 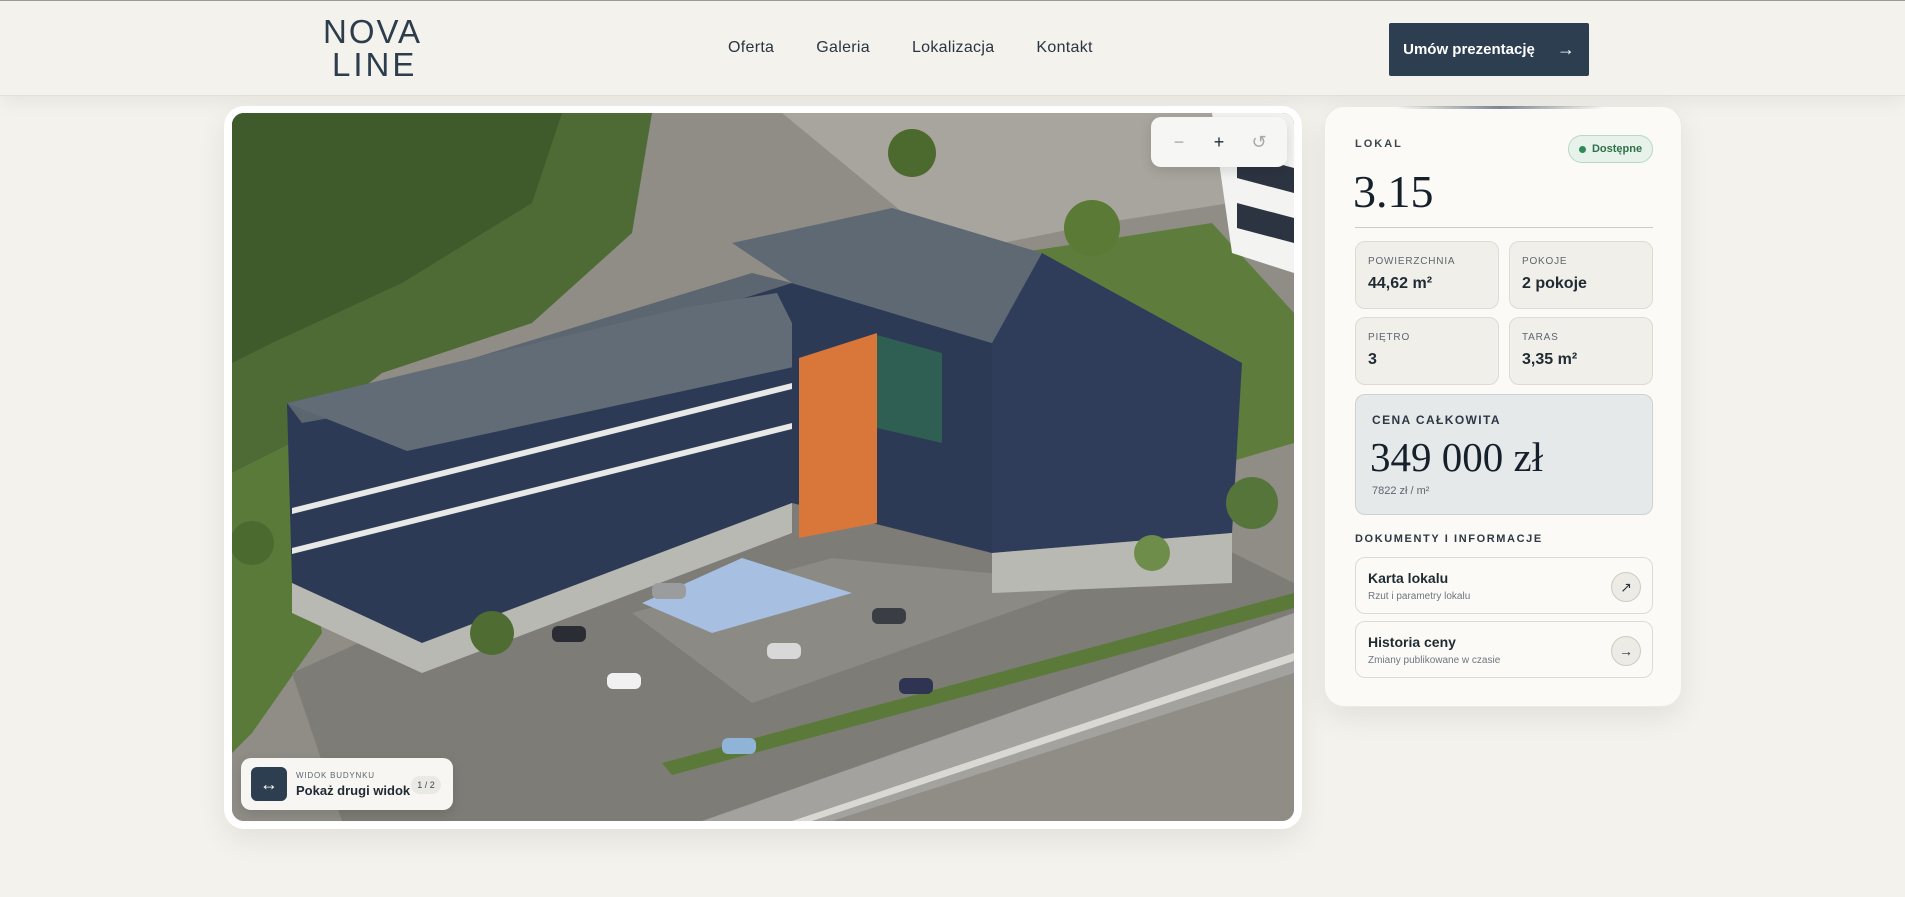 What do you see at coordinates (1504, 585) in the screenshot?
I see `doc-unit-card: Karta lokalu Rzut i parametry lokalu ↗` at bounding box center [1504, 585].